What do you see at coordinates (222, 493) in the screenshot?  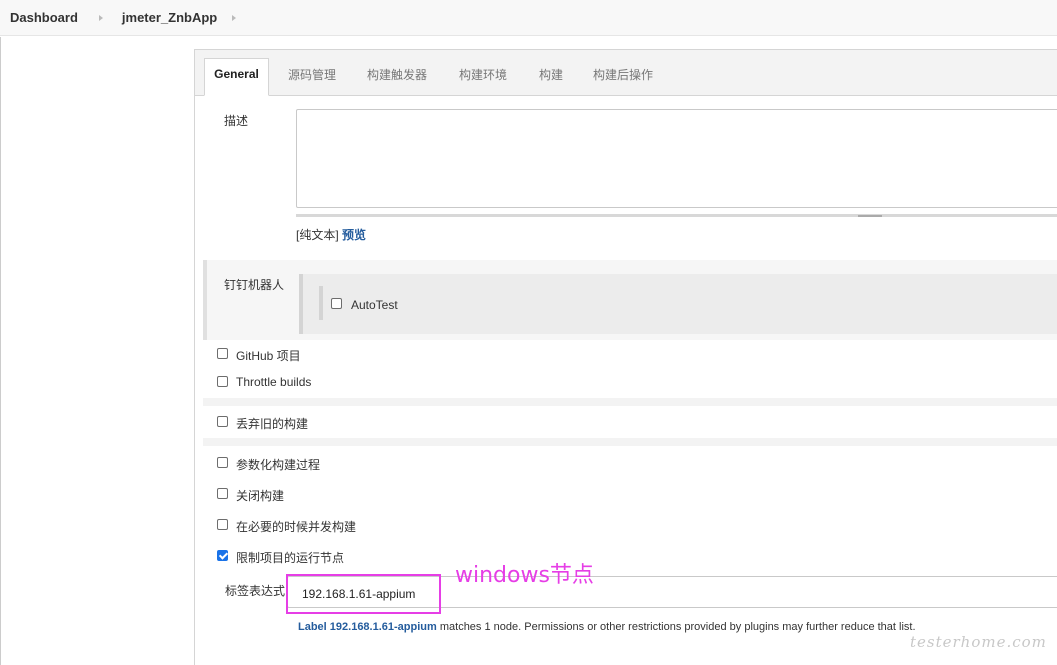 I see `option-checkbox-disable-build` at bounding box center [222, 493].